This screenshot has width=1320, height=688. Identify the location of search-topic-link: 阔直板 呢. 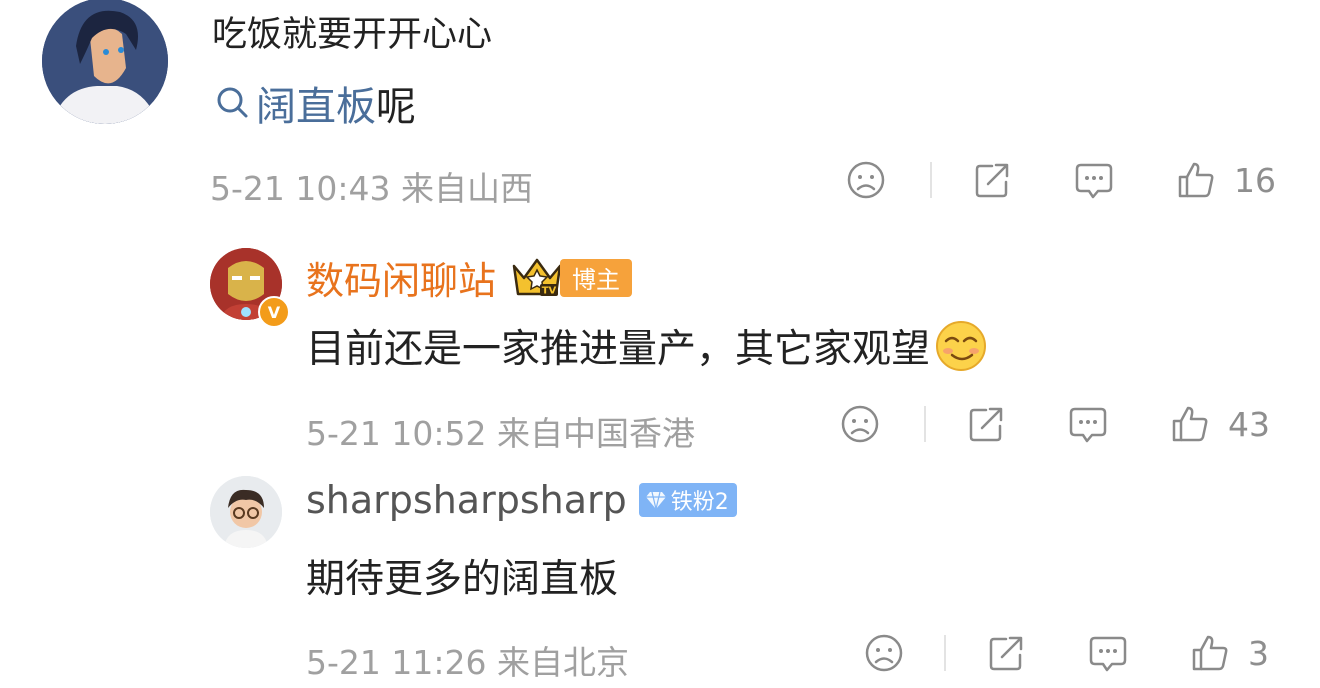
(315, 103).